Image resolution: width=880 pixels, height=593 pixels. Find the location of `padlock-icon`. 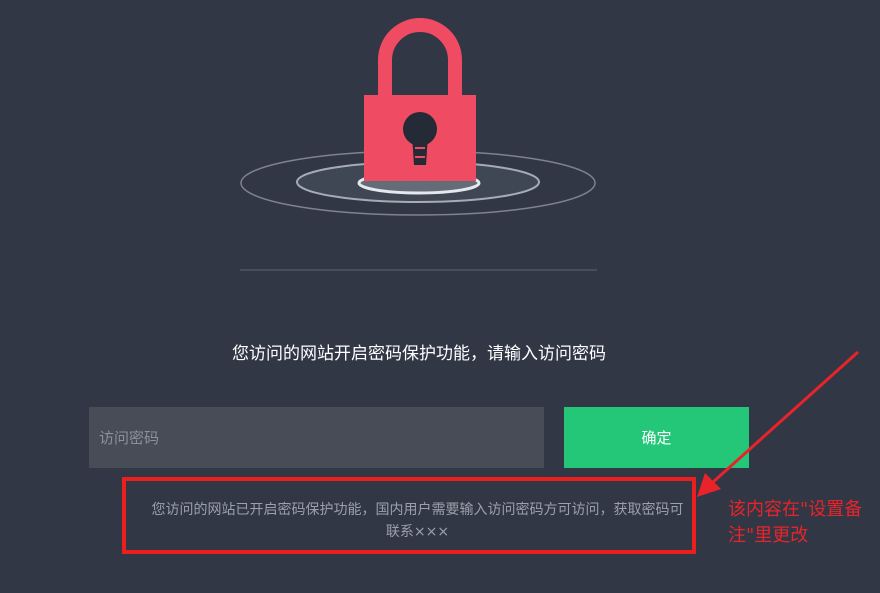

padlock-icon is located at coordinates (420, 99).